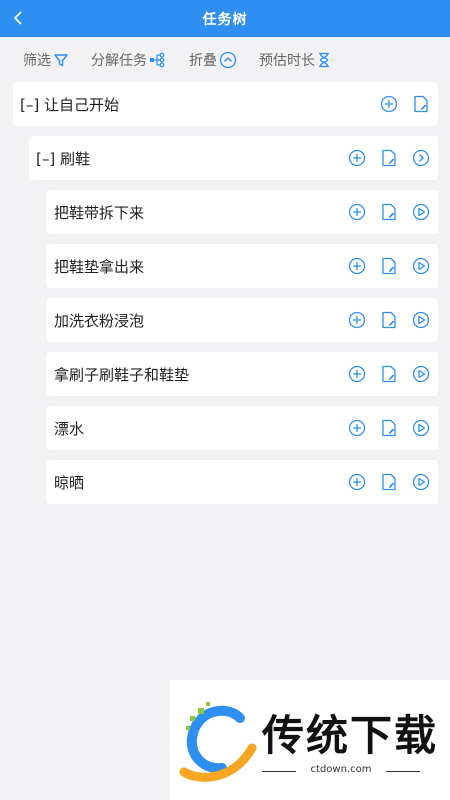  I want to click on task-label: 把鞋带拆下来, so click(99, 212).